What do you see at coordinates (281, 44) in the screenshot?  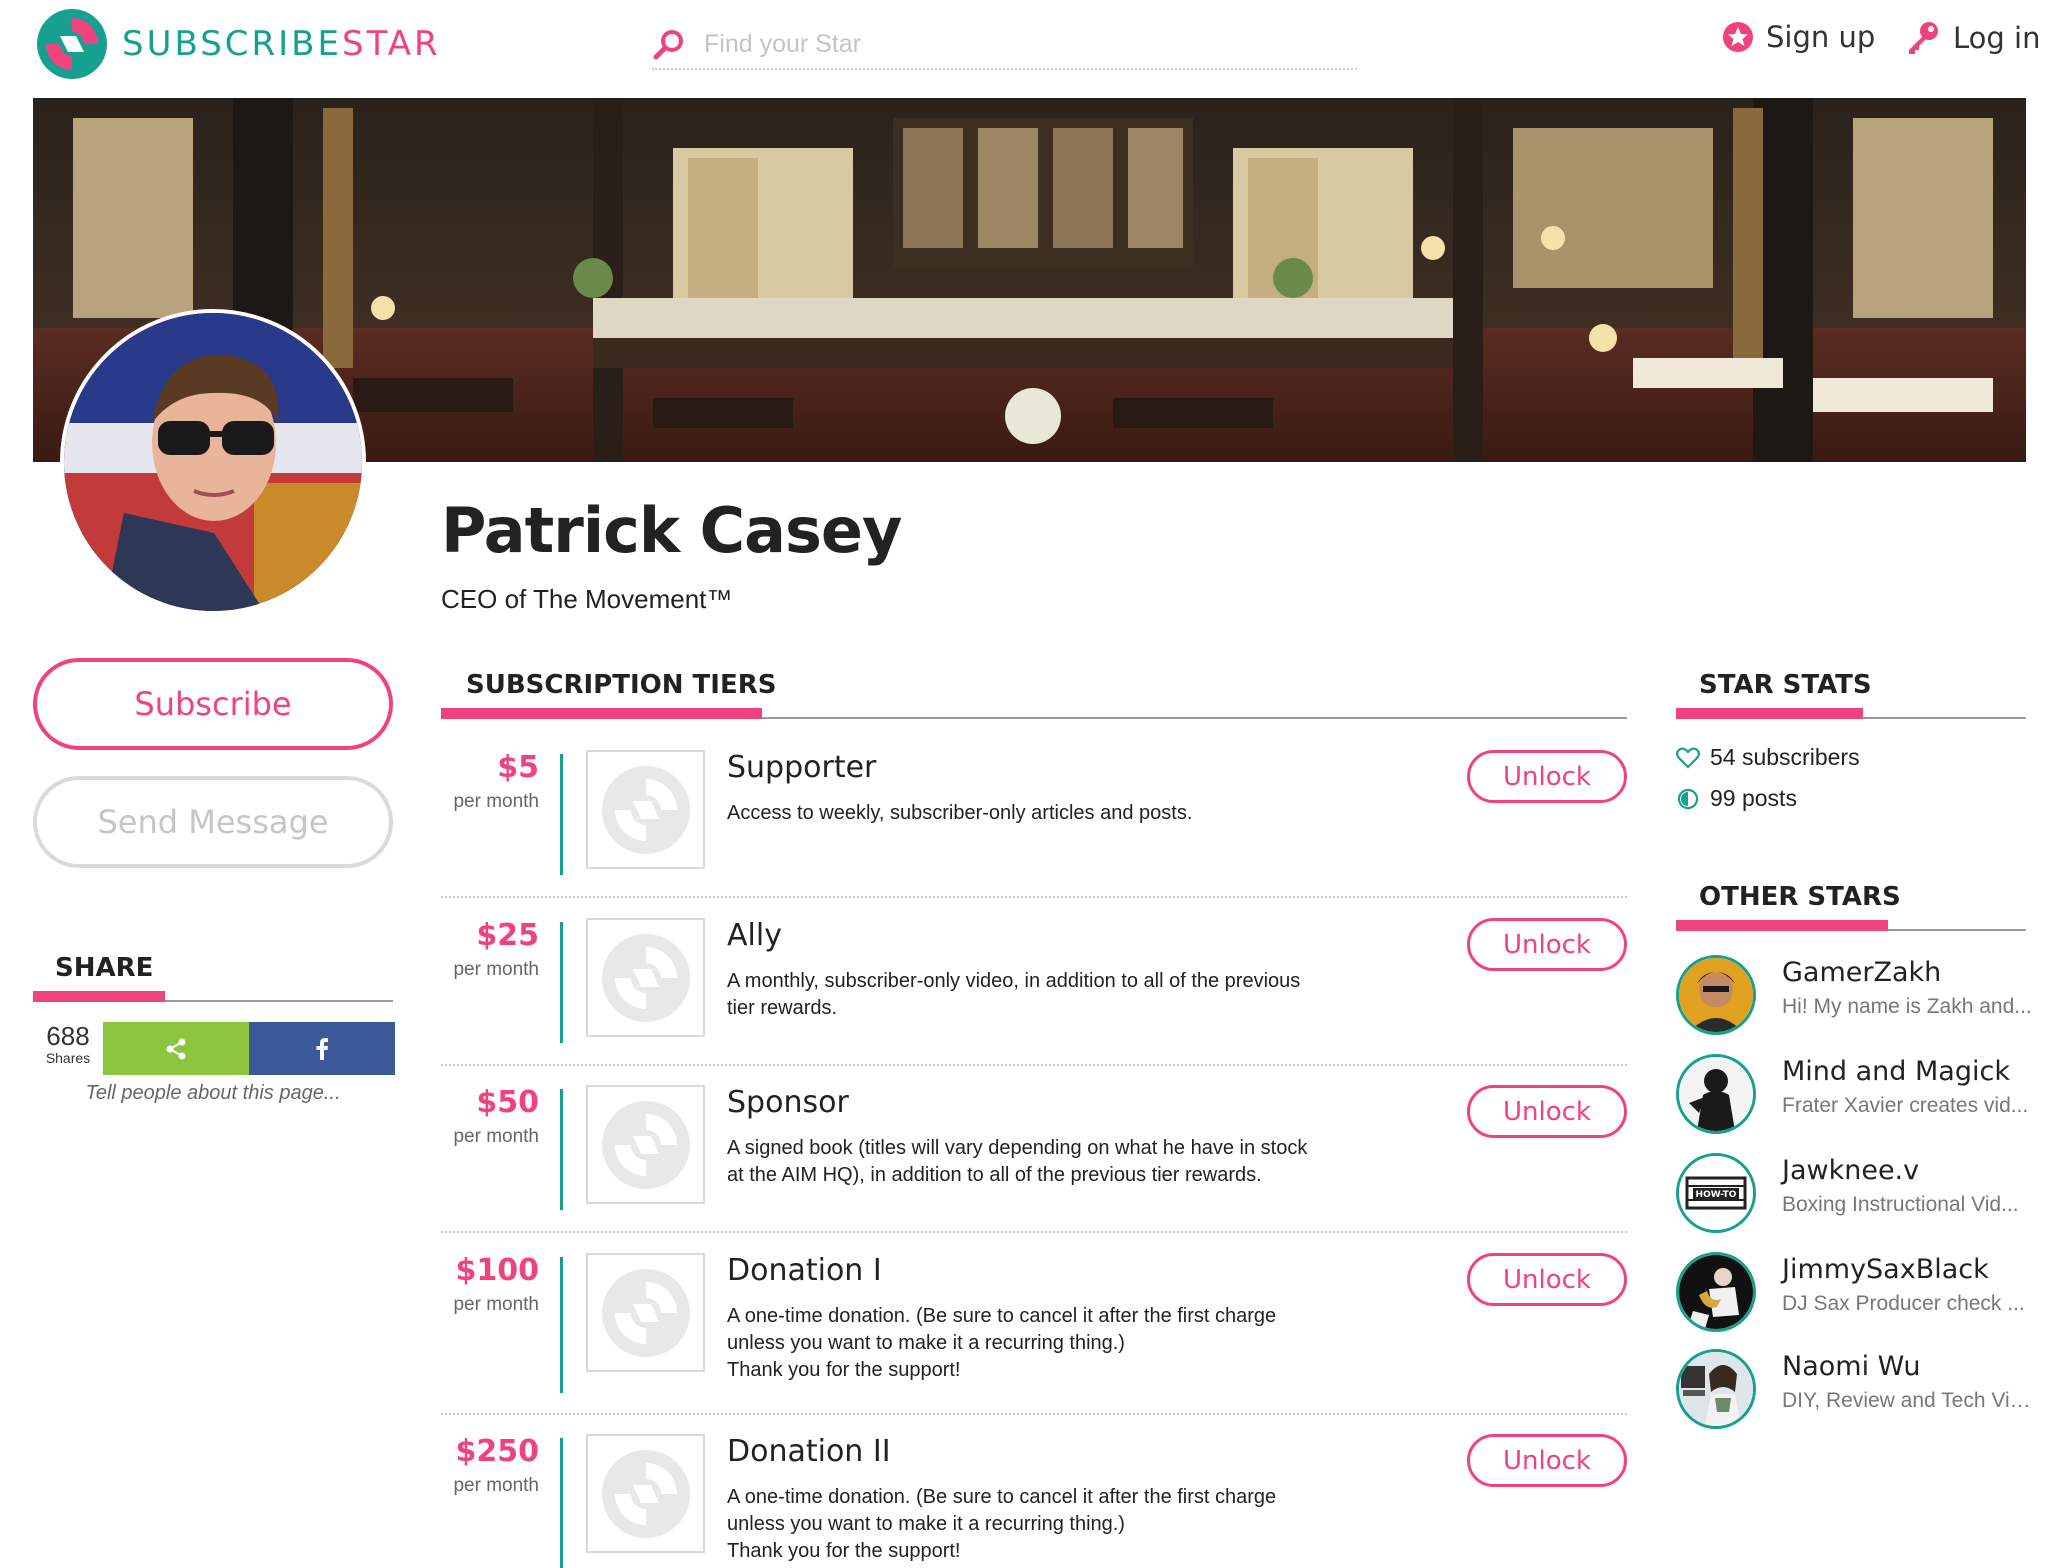 I see `logo-wordmark: SUBSCRIBESTAR` at bounding box center [281, 44].